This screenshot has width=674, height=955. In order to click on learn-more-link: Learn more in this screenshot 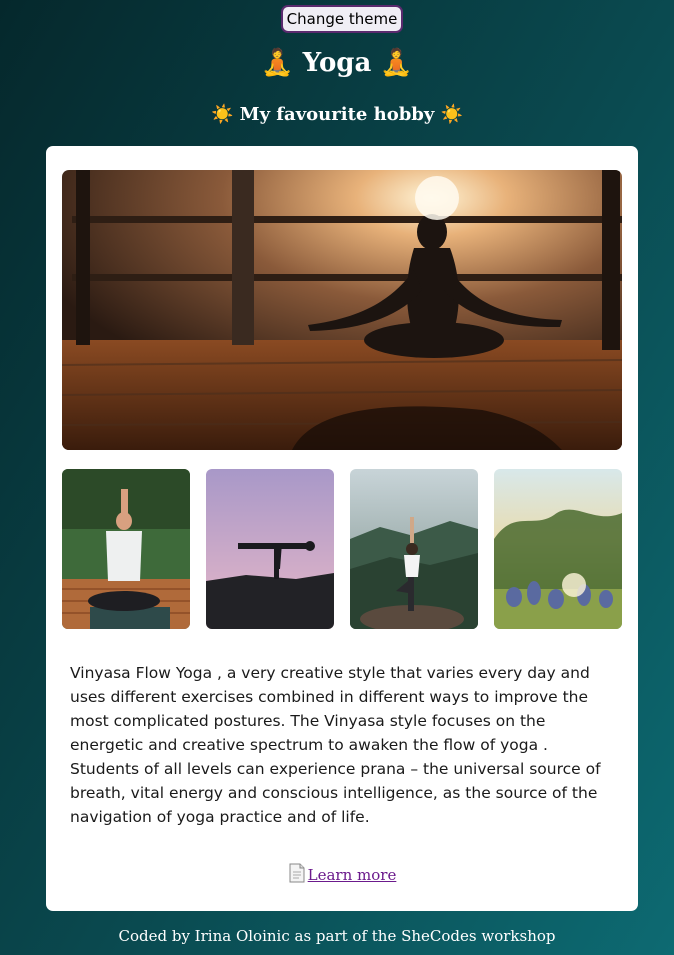, I will do `click(342, 875)`.